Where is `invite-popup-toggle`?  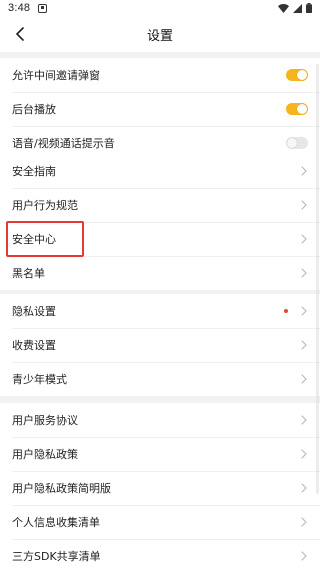 invite-popup-toggle is located at coordinates (297, 75).